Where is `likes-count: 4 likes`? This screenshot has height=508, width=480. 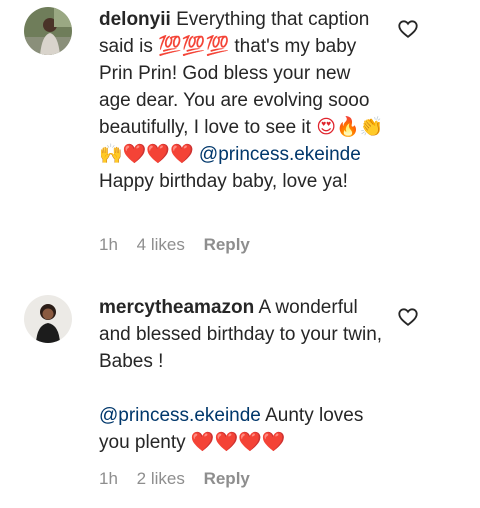
likes-count: 4 likes is located at coordinates (161, 244).